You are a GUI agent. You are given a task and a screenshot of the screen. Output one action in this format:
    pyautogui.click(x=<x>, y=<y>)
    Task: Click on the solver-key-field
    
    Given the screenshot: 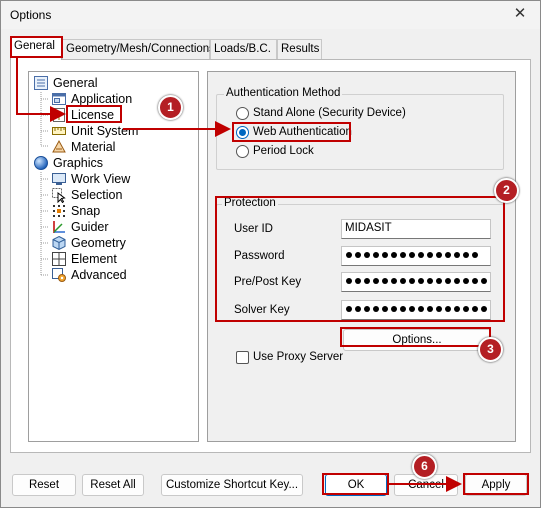 What is the action you would take?
    pyautogui.click(x=416, y=310)
    